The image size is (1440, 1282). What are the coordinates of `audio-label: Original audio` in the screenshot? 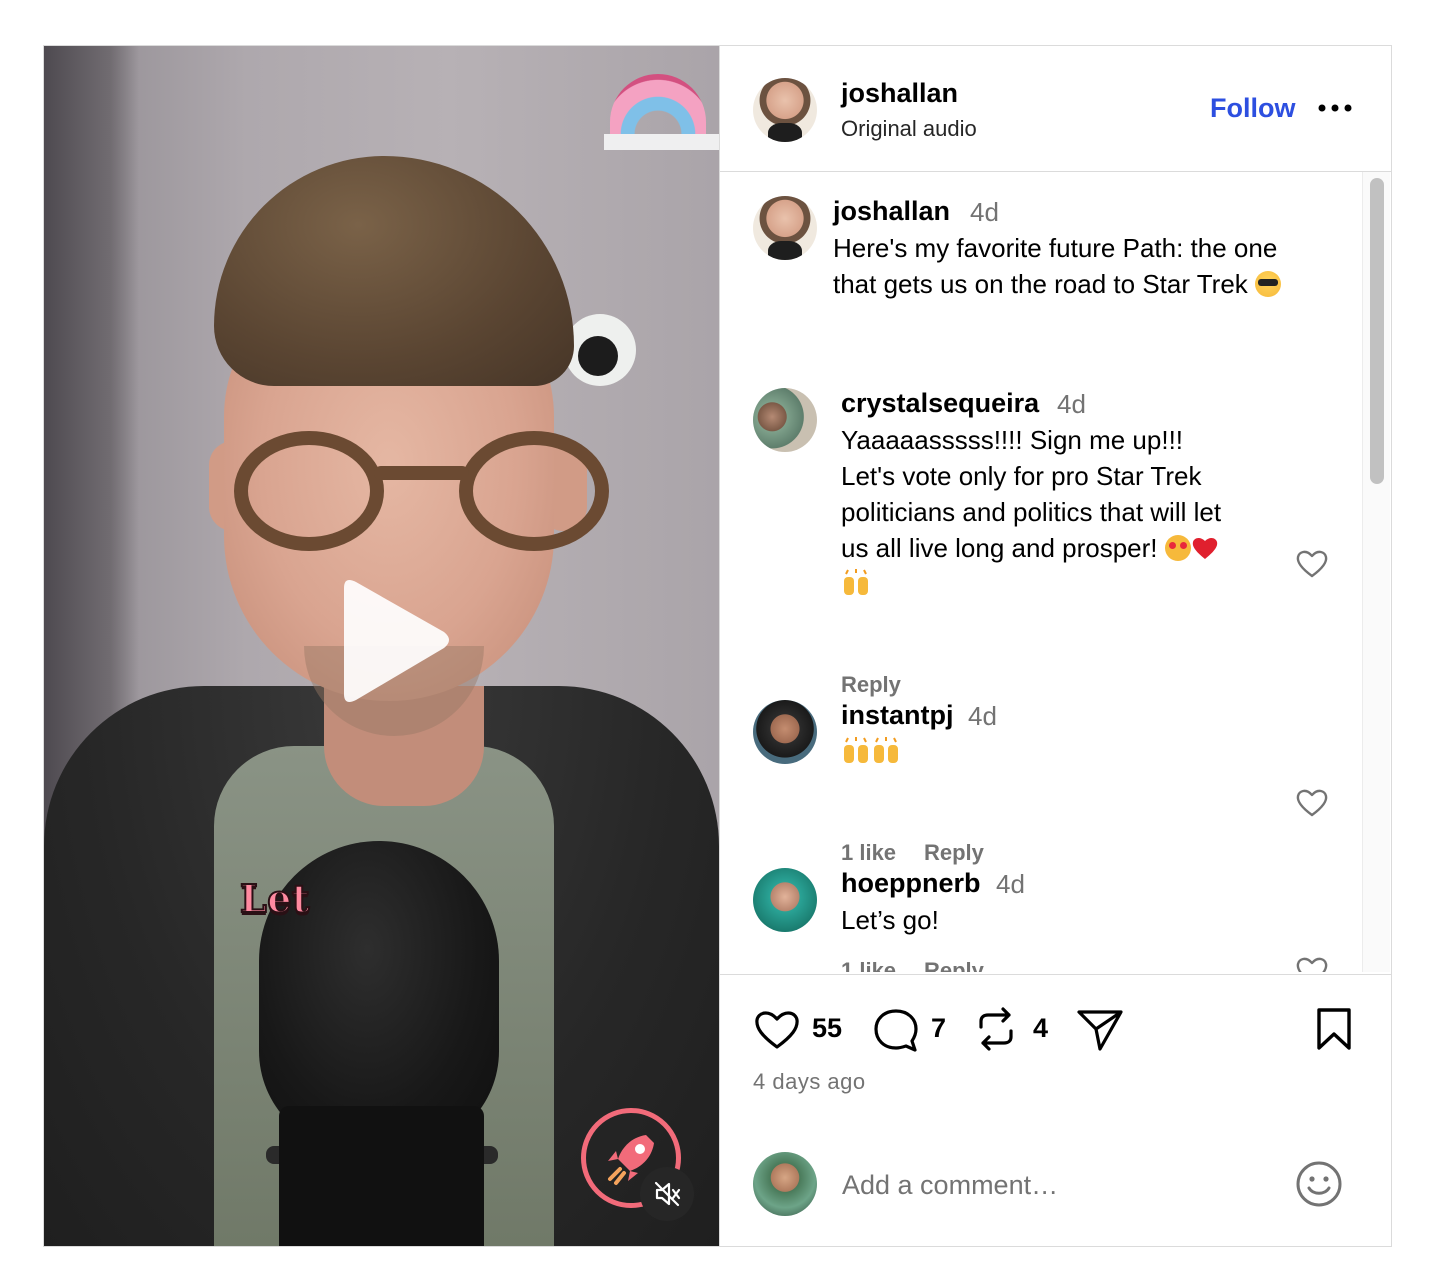 It's located at (909, 129).